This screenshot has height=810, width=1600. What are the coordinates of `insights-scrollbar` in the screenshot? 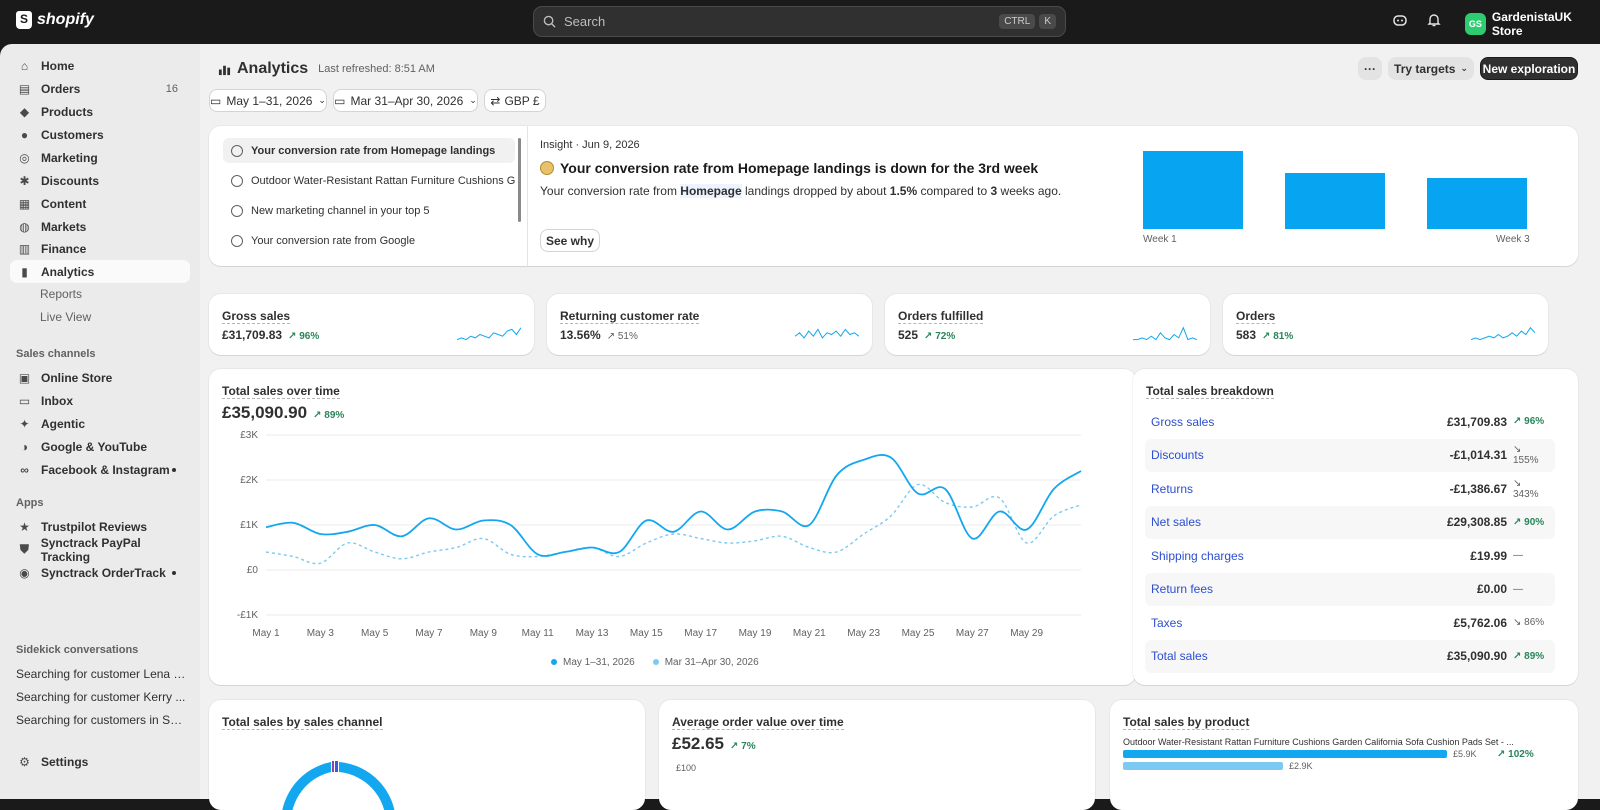 It's located at (519, 180).